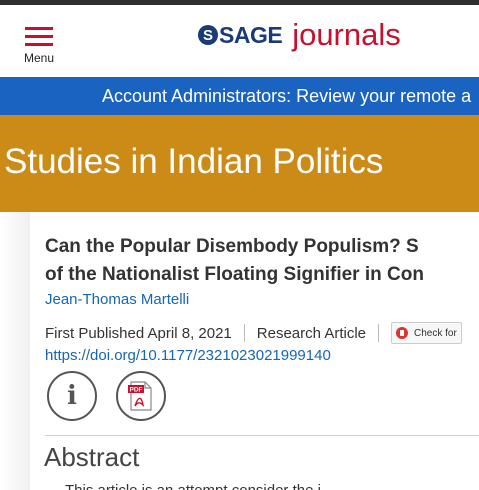  I want to click on left-gutter, so click(15, 351).